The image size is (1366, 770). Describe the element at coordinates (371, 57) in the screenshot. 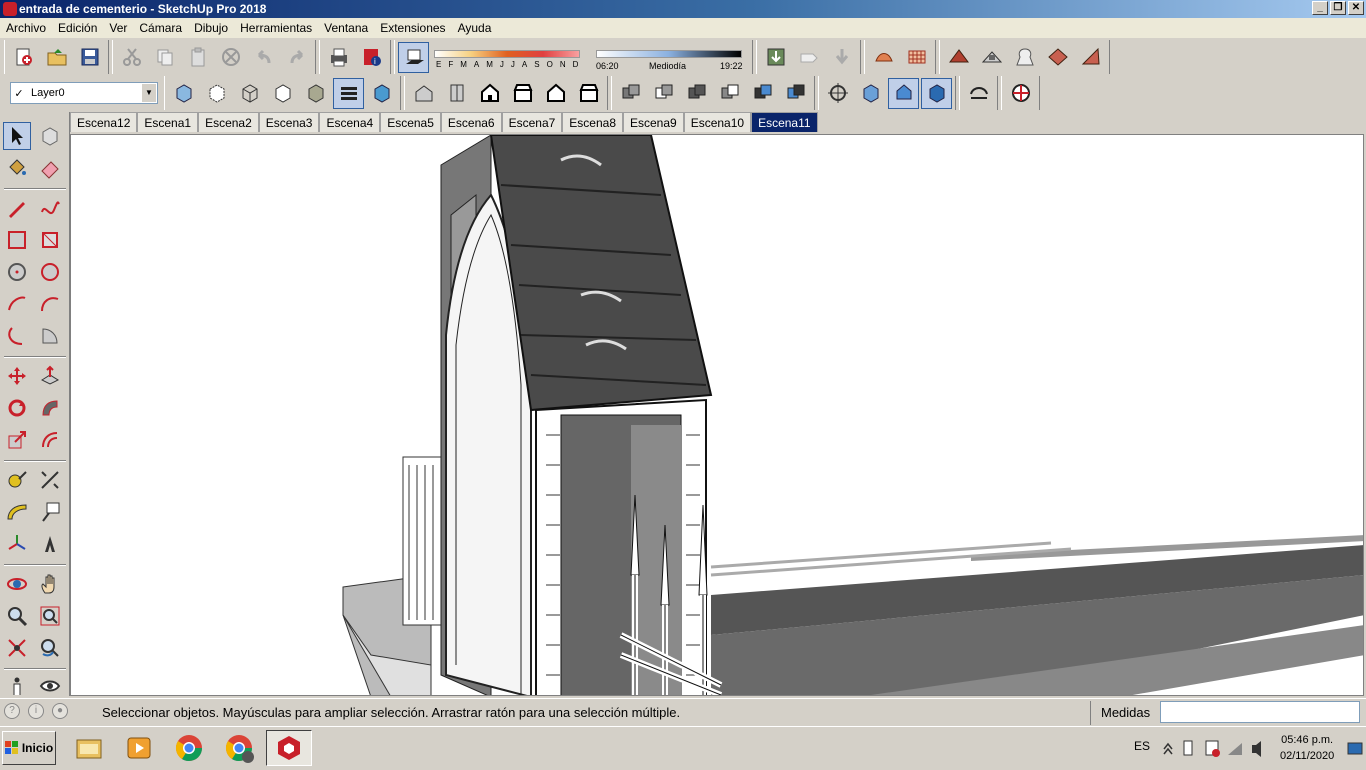

I see `model-info-button: i` at that location.